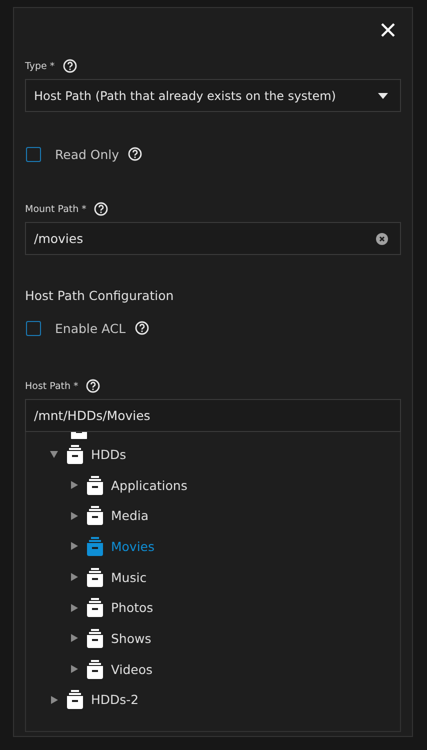  I want to click on host-path-field: /mnt/HDDs/Movies, so click(213, 415).